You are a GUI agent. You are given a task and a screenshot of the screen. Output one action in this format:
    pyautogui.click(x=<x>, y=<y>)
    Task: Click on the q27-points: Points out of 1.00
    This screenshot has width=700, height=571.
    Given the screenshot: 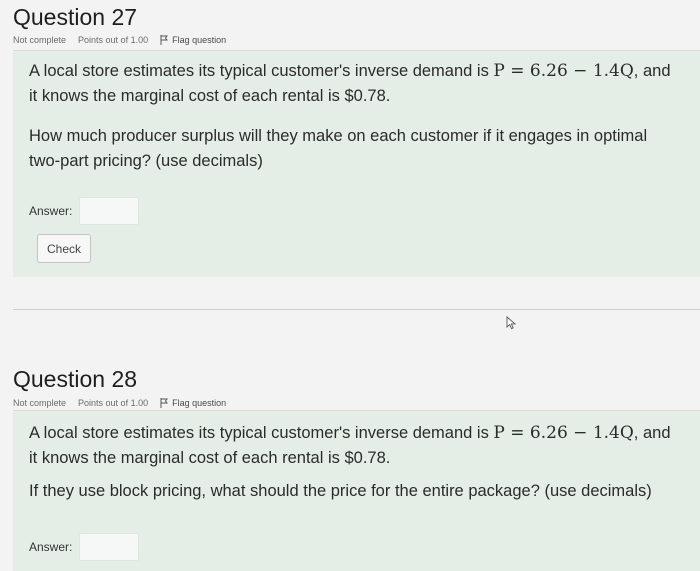 What is the action you would take?
    pyautogui.click(x=113, y=40)
    